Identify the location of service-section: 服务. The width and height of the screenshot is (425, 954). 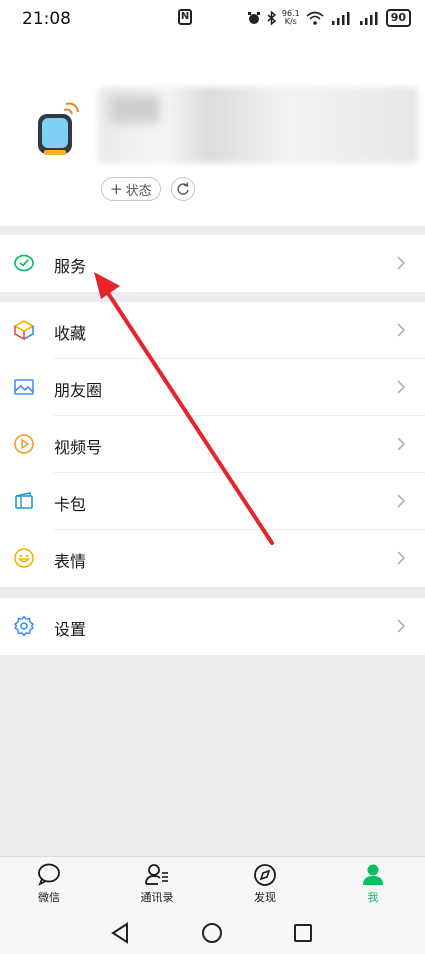
(212, 263).